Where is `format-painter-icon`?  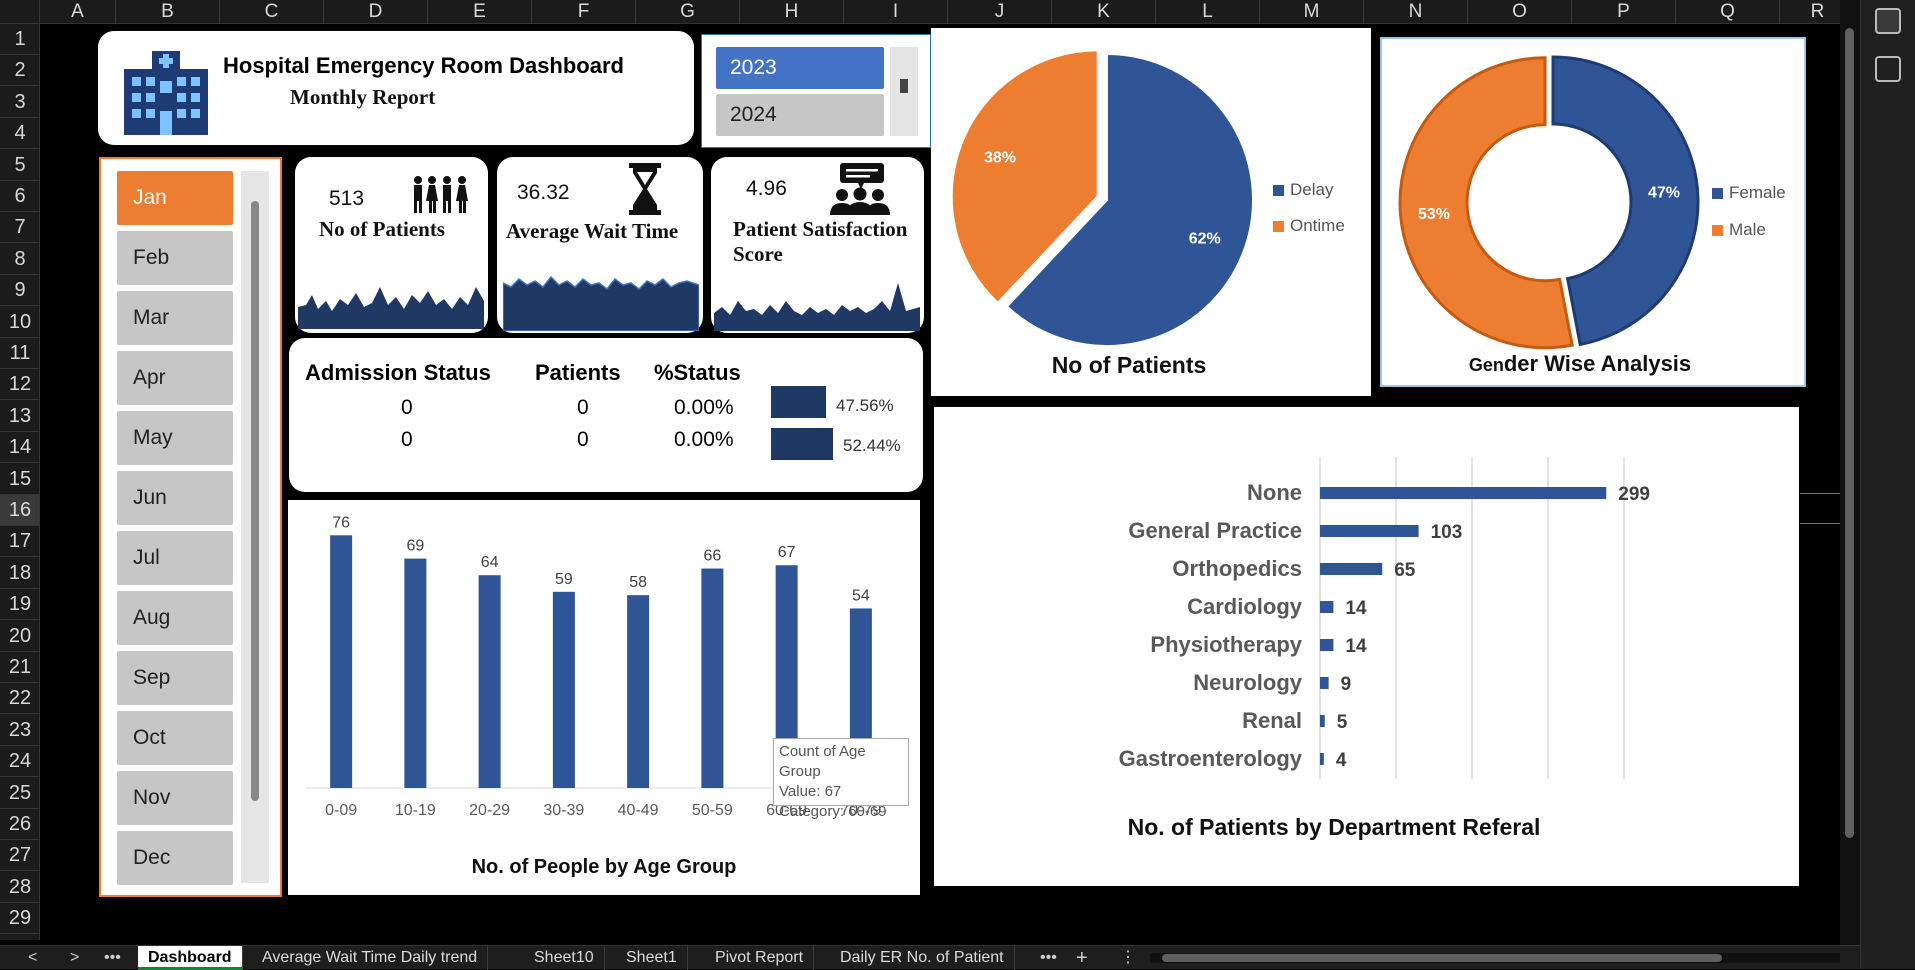 format-painter-icon is located at coordinates (1888, 21).